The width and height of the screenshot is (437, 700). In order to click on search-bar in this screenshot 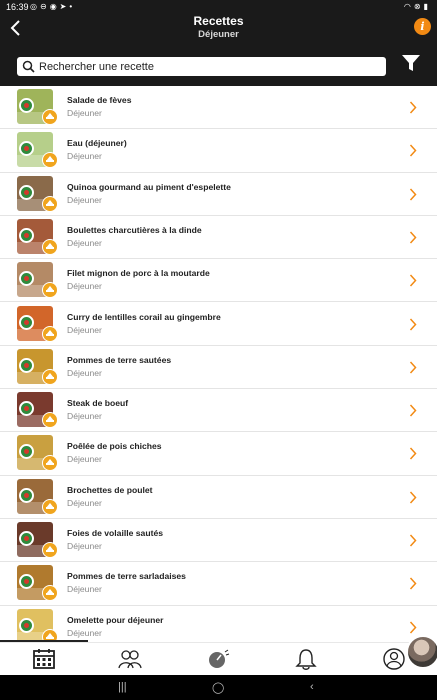, I will do `click(218, 67)`.